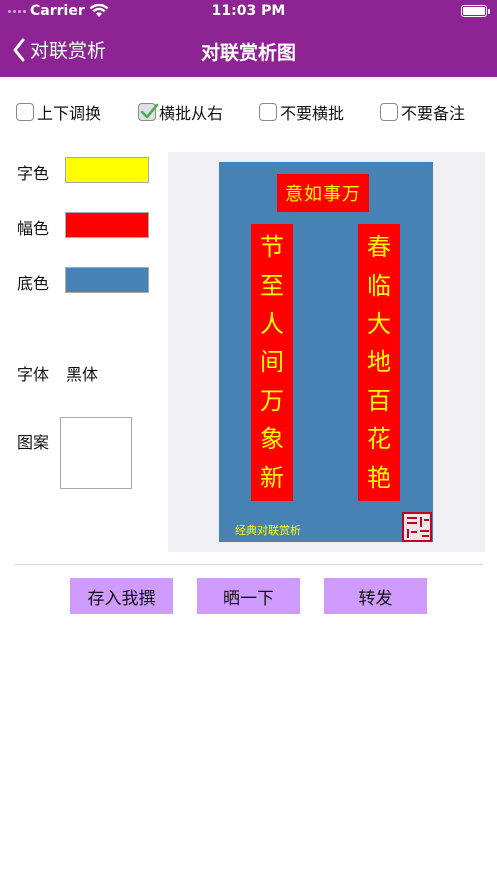  I want to click on right-scroll: 春临大地百花艳, so click(379, 362).